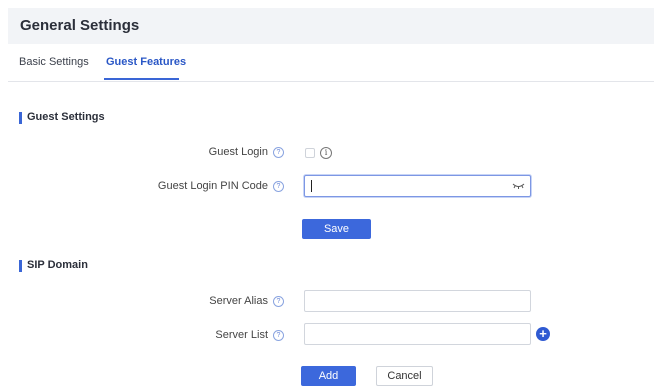  What do you see at coordinates (417, 186) in the screenshot?
I see `pin-code-input` at bounding box center [417, 186].